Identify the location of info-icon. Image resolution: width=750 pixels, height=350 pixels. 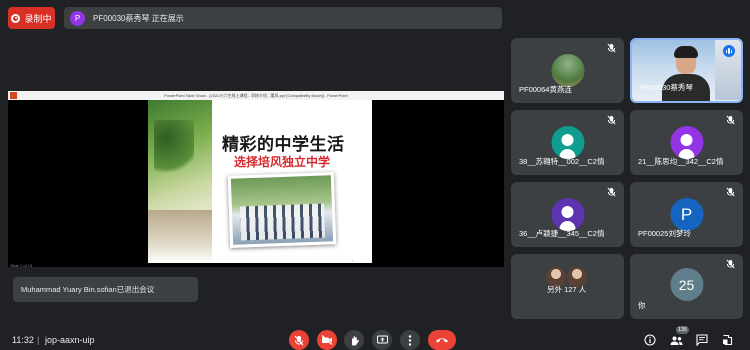
(650, 340).